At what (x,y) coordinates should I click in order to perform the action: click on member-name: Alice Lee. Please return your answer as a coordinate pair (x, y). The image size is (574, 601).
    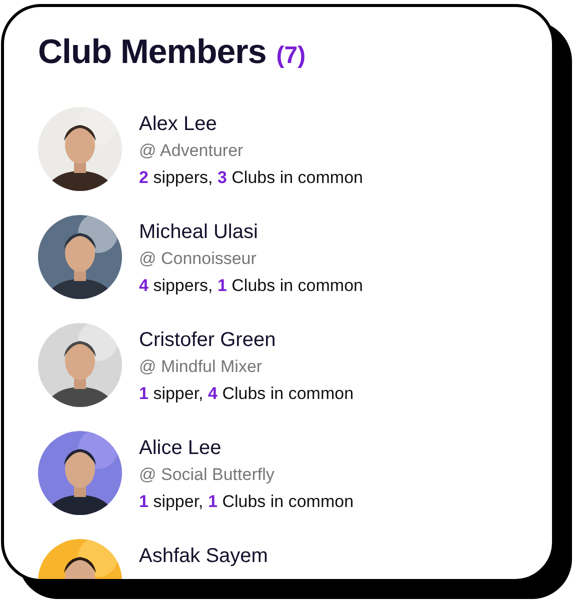
    Looking at the image, I should click on (246, 448).